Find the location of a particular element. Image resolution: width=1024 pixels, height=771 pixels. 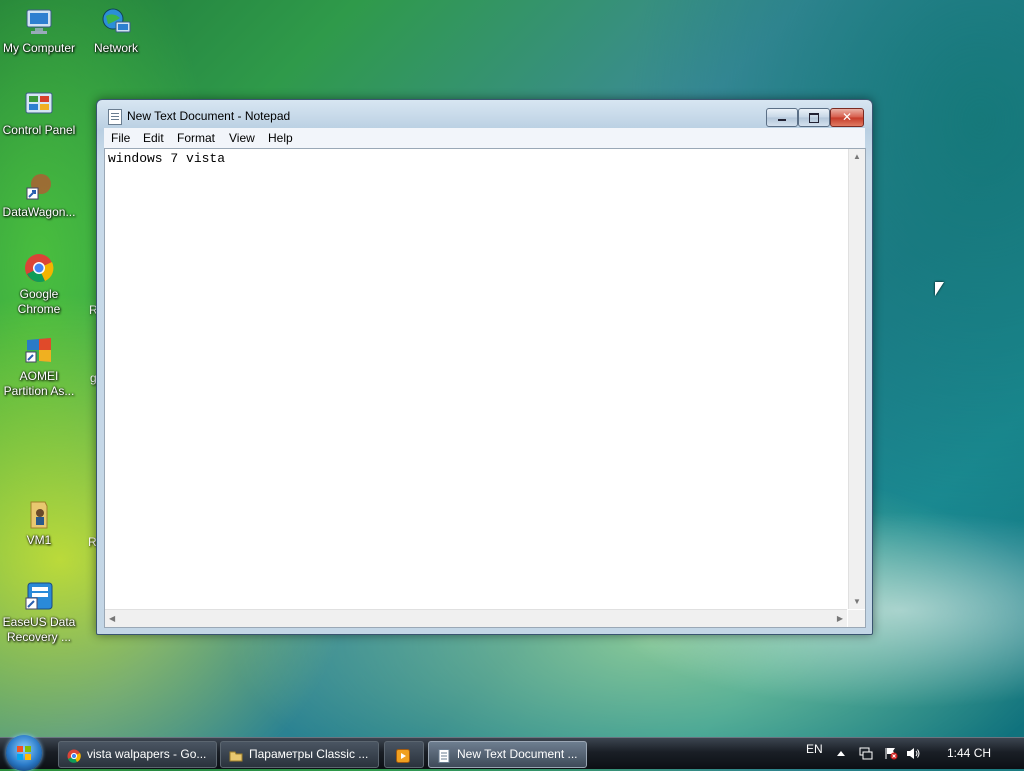

taskbar-button-media-player is located at coordinates (404, 754).